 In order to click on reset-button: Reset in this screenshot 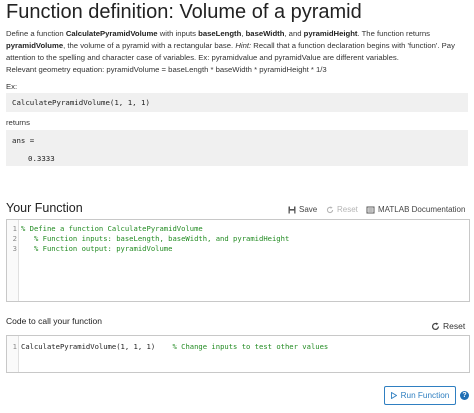, I will do `click(342, 209)`.